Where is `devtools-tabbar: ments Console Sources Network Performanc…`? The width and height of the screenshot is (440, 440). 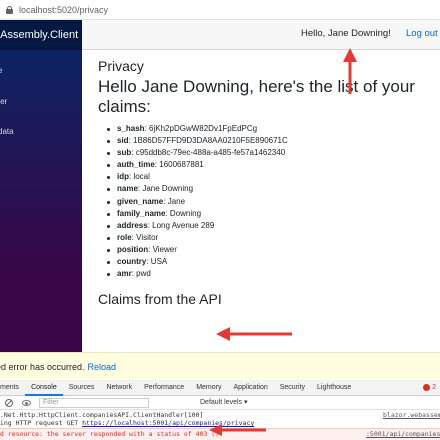
devtools-tabbar: ments Console Sources Network Performanc… is located at coordinates (220, 388).